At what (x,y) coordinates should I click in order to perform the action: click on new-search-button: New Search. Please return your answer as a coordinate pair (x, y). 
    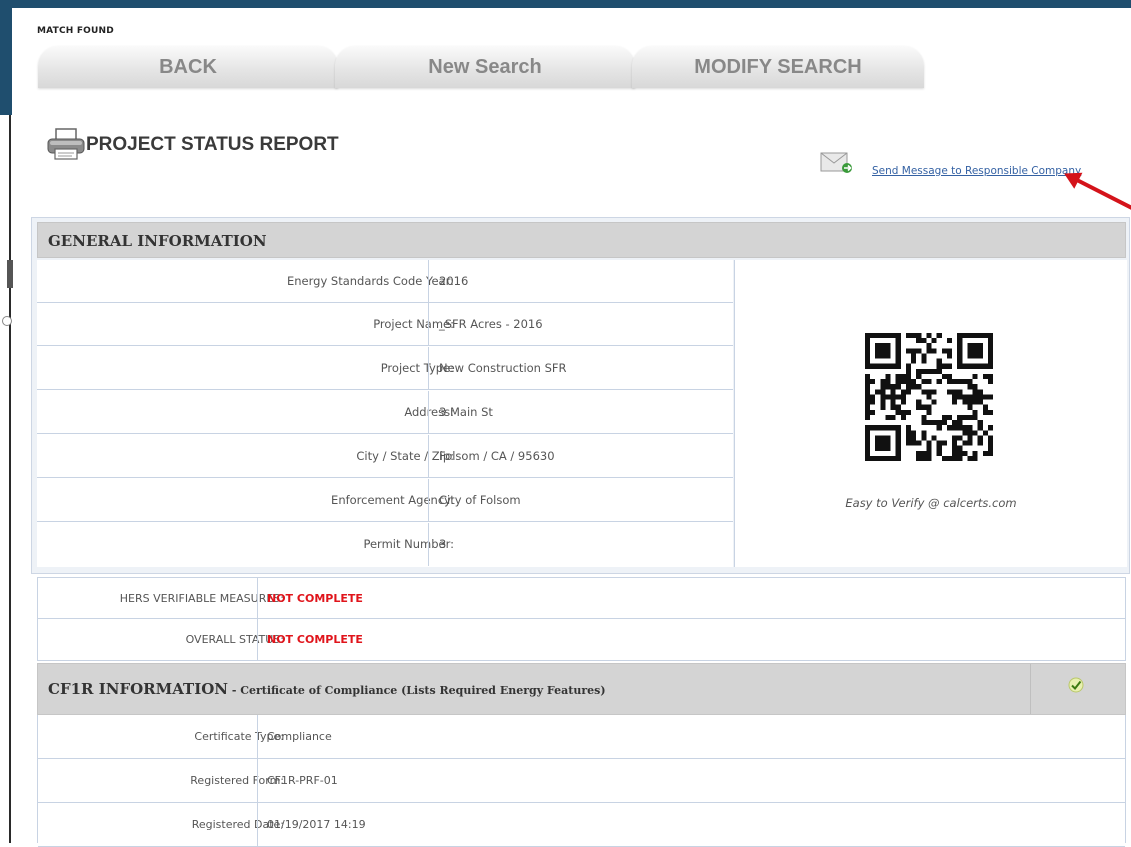
    Looking at the image, I should click on (485, 67).